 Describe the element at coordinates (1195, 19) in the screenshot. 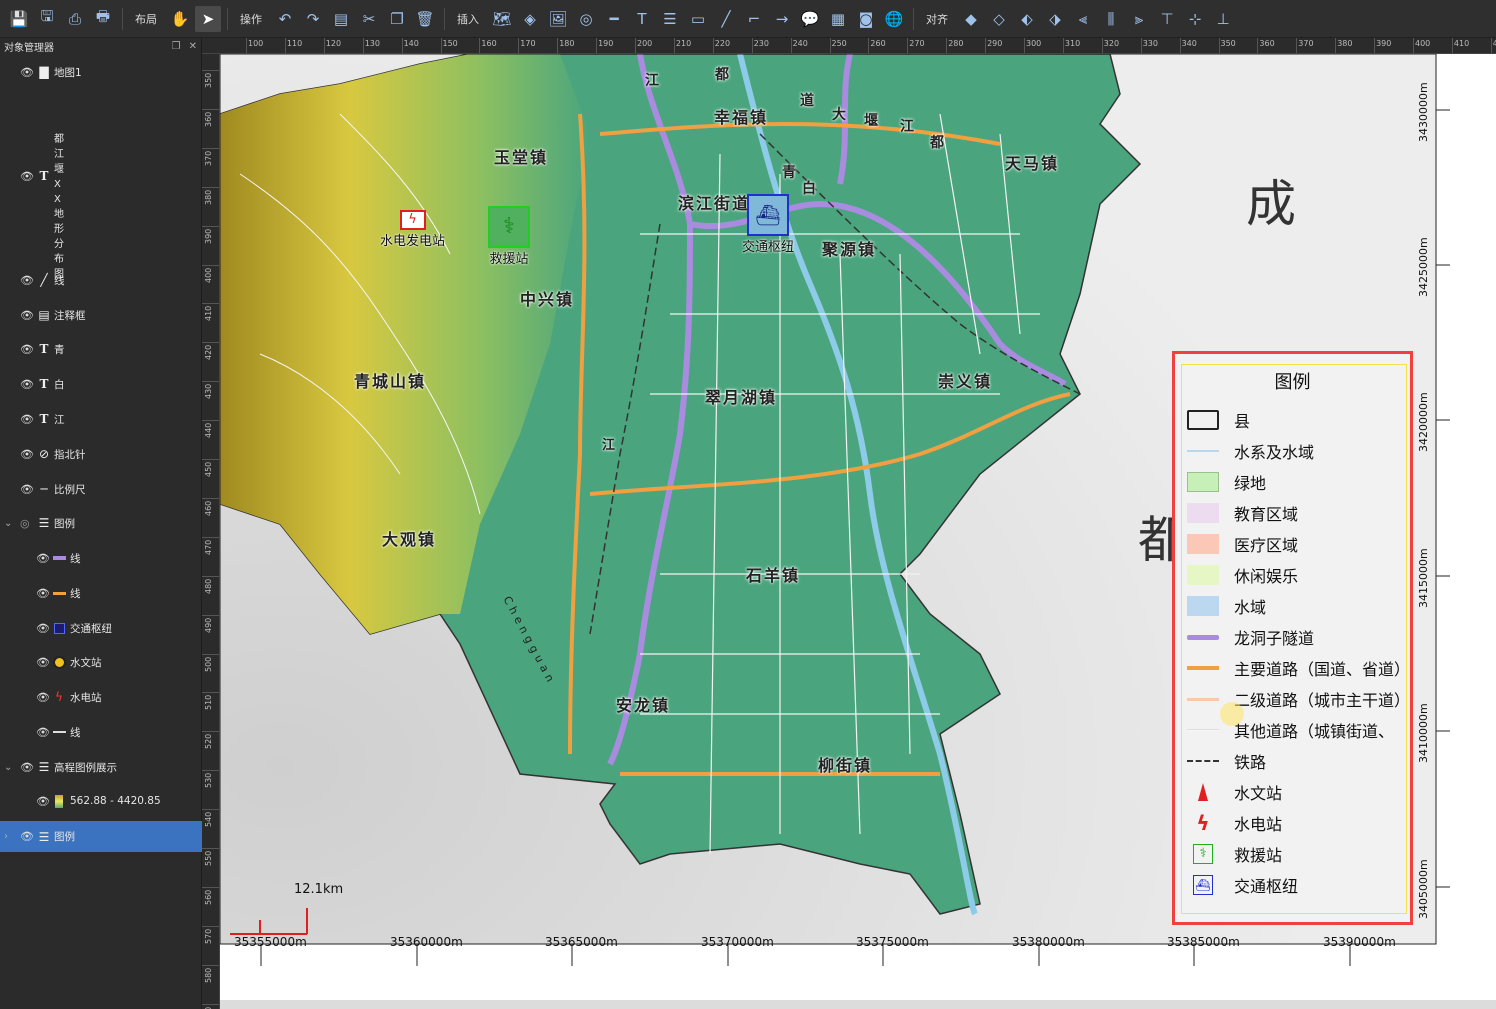

I see `align-middle-icon: ⊹` at that location.